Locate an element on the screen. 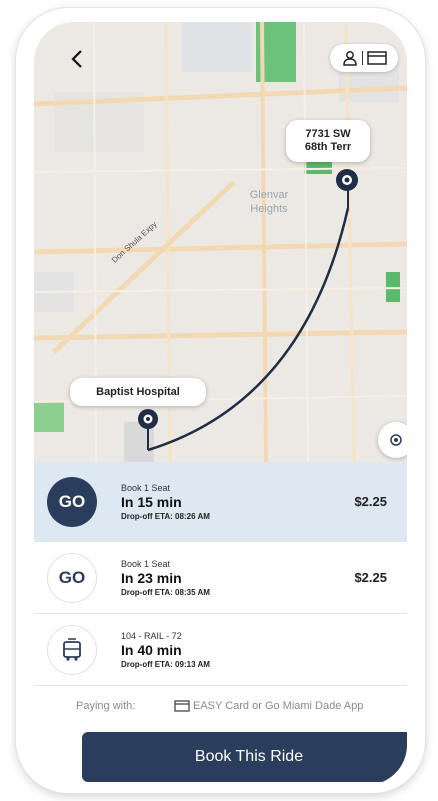 This screenshot has height=801, width=438. payment-label: Paying with: is located at coordinates (106, 706).